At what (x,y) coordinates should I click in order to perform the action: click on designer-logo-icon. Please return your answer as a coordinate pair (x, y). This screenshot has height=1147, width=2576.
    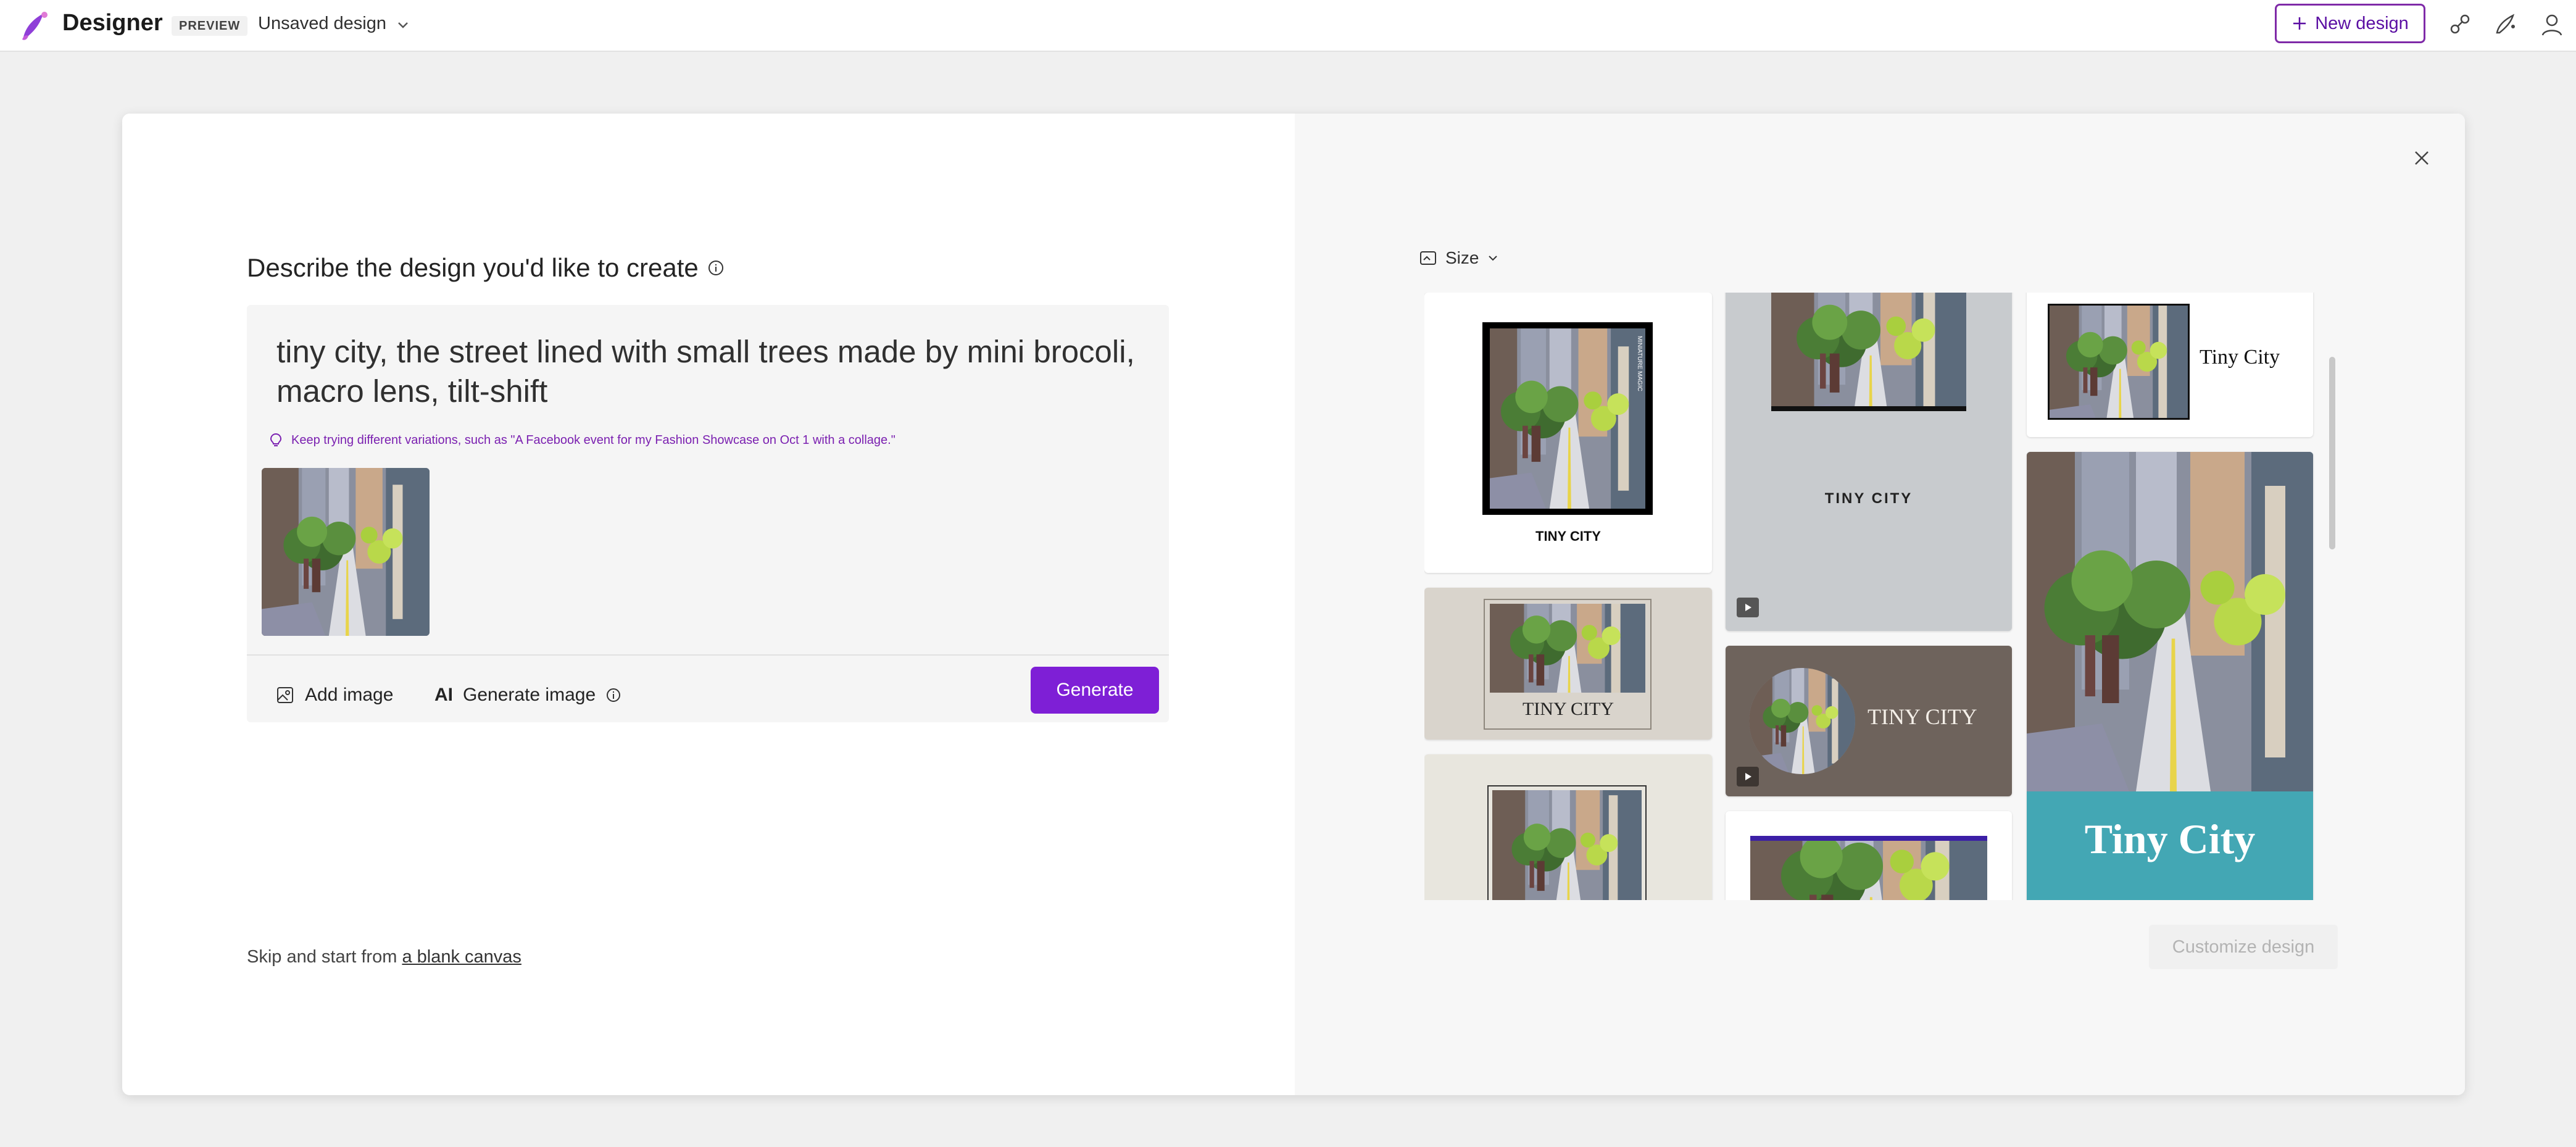
    Looking at the image, I should click on (34, 26).